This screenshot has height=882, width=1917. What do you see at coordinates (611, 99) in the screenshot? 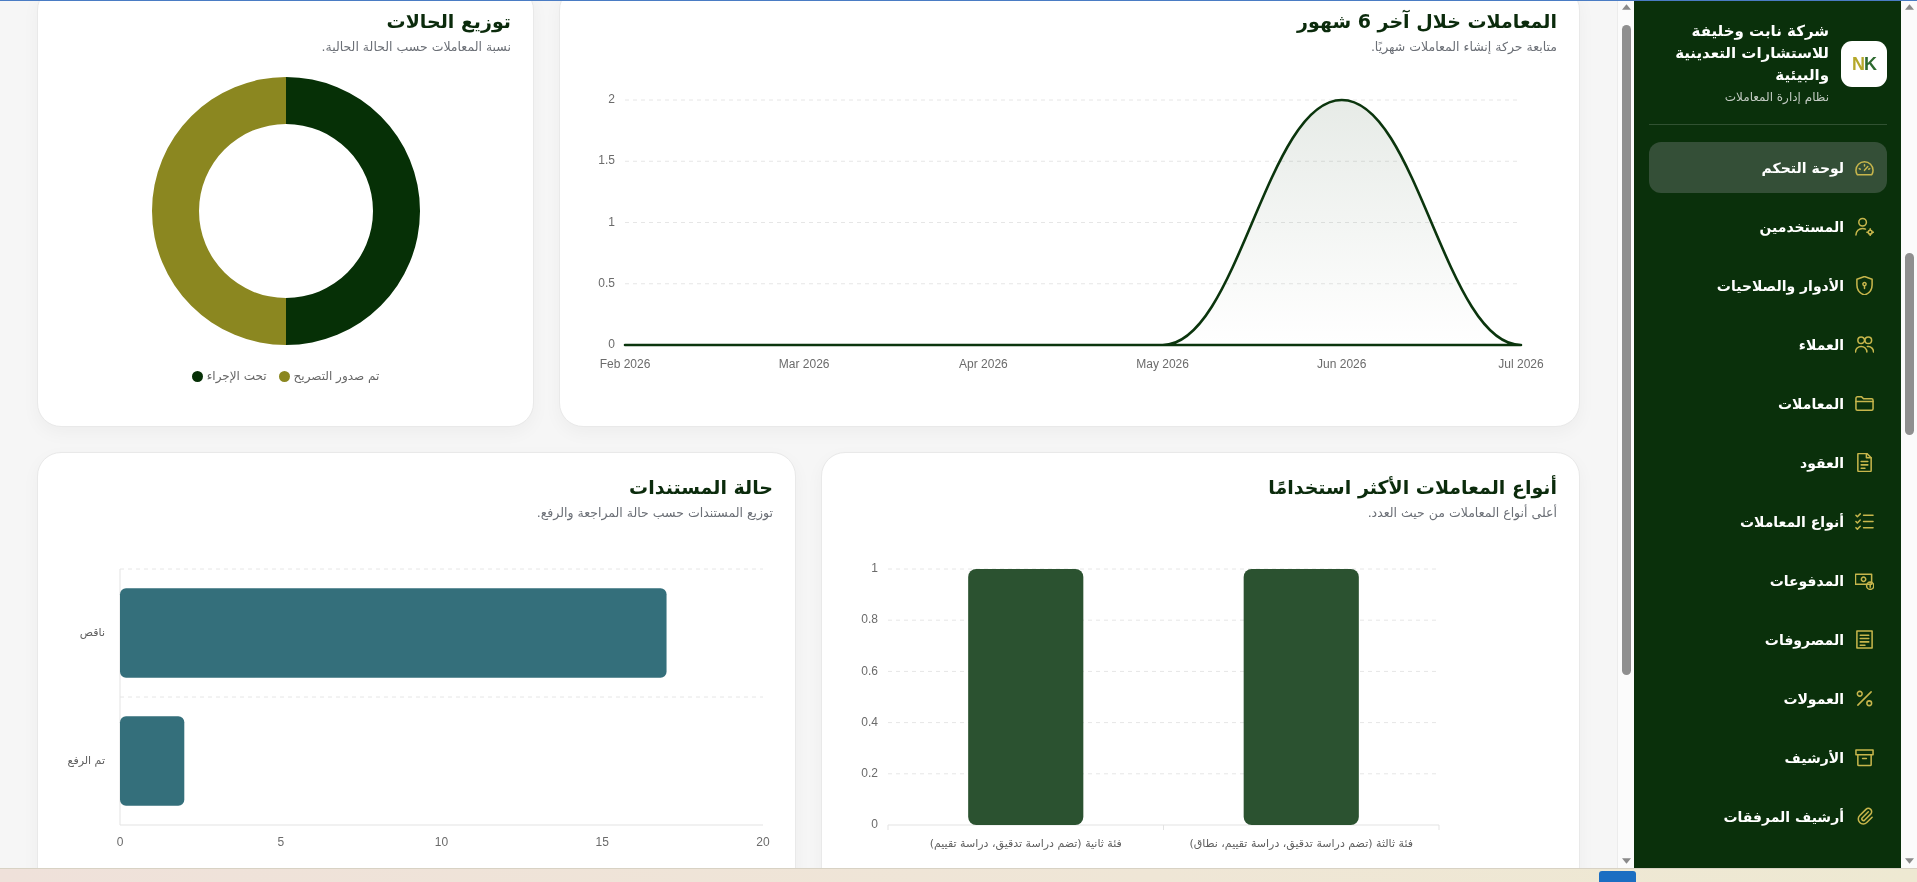
I see `y-axis-label: 2` at bounding box center [611, 99].